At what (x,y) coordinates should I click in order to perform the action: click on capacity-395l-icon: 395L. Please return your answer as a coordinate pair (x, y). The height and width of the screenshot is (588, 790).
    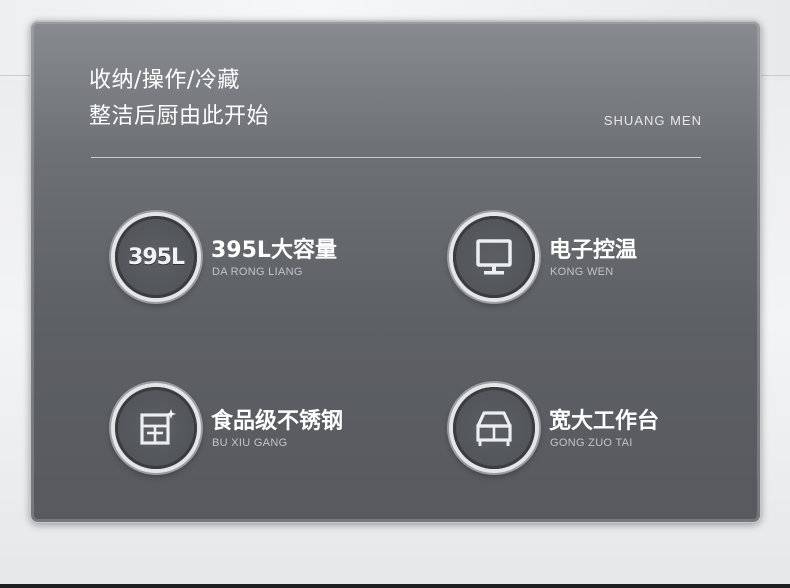
    Looking at the image, I should click on (156, 257).